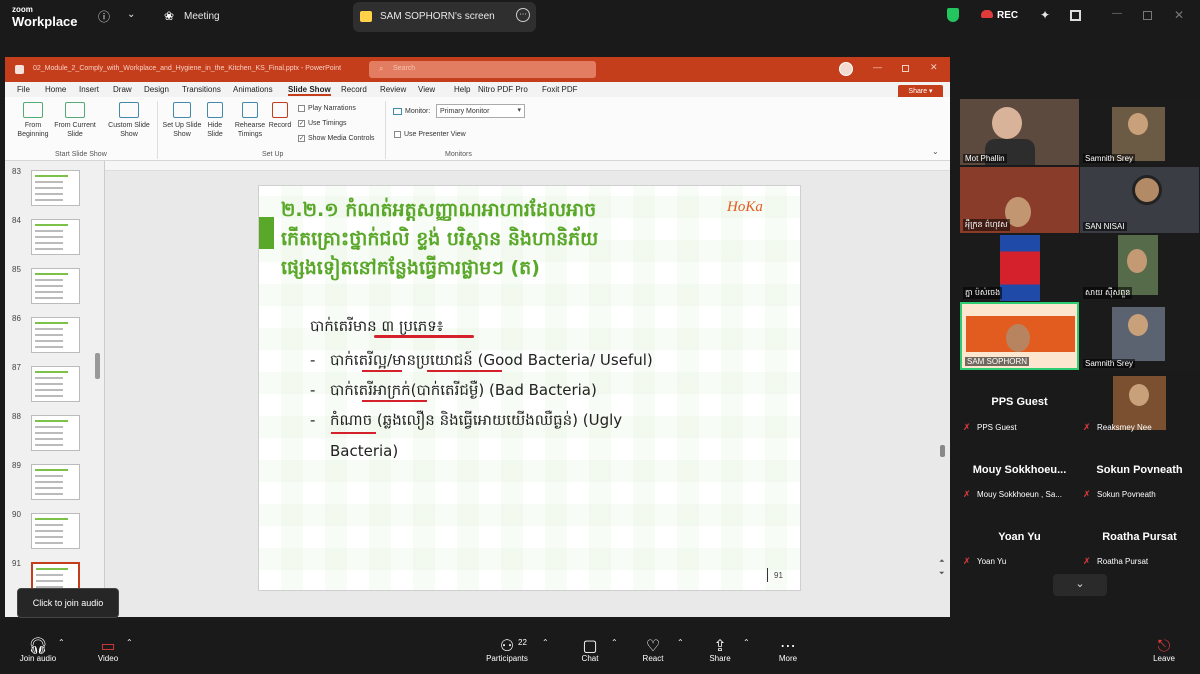  Describe the element at coordinates (201, 89) in the screenshot. I see `ribbon-tab-transitions: Transitions` at that location.